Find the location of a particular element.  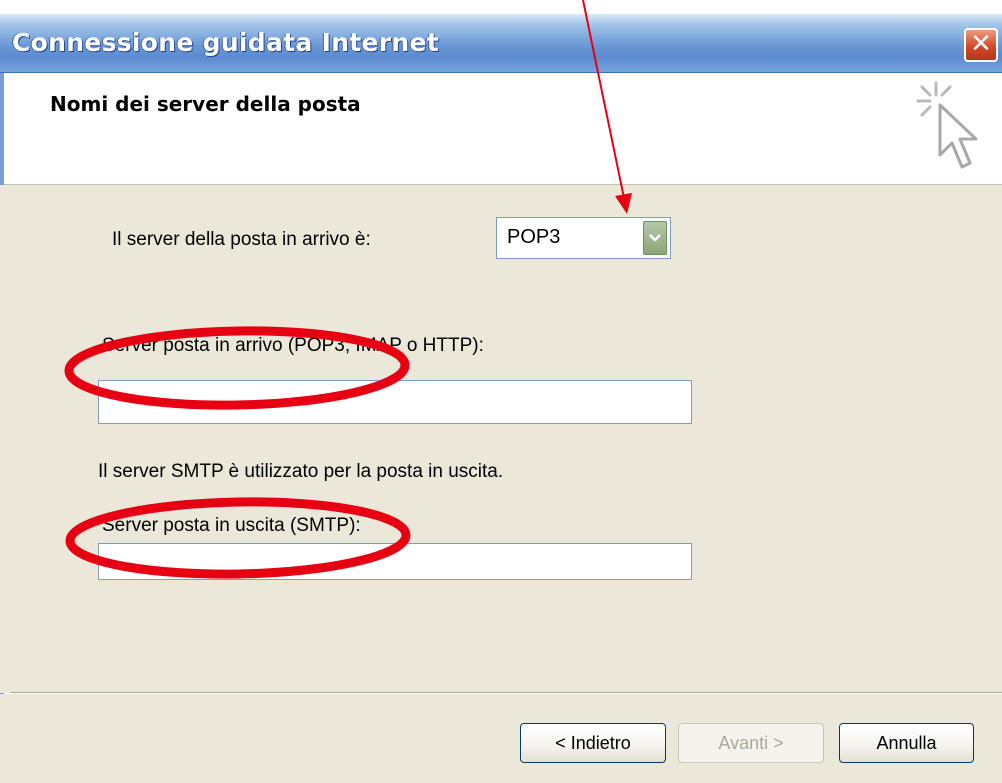

outgoing-server-label: Server posta in uscita (SMTP): is located at coordinates (231, 525).